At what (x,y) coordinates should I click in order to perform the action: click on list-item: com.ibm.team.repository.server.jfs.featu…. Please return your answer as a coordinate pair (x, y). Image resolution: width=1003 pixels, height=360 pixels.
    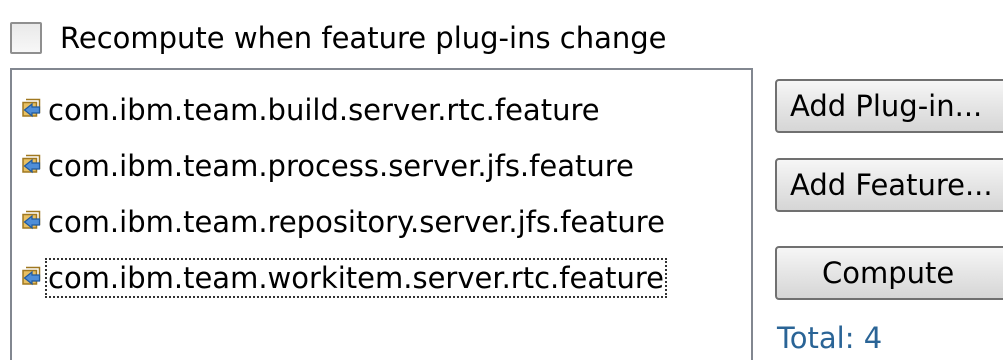
    Looking at the image, I should click on (385, 222).